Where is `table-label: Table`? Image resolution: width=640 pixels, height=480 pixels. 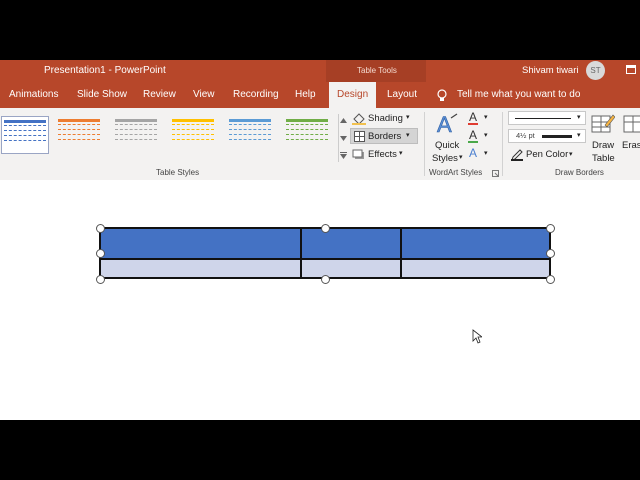 table-label: Table is located at coordinates (603, 158).